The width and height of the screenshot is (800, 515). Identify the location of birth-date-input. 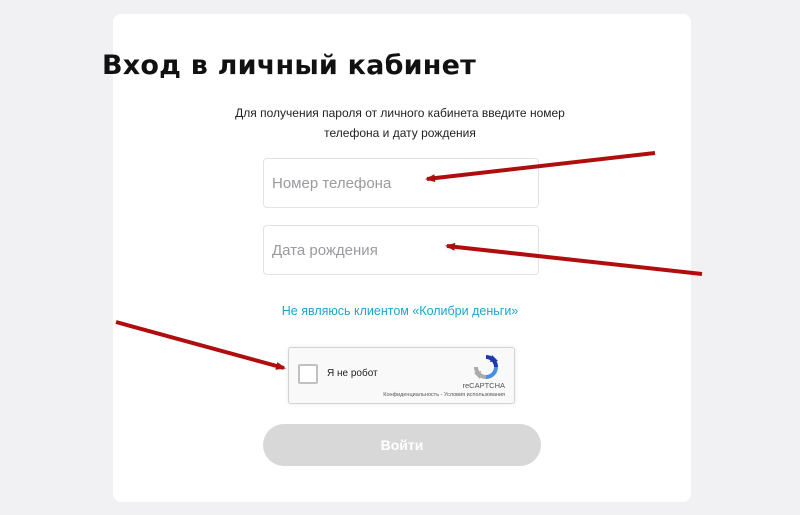
(401, 250).